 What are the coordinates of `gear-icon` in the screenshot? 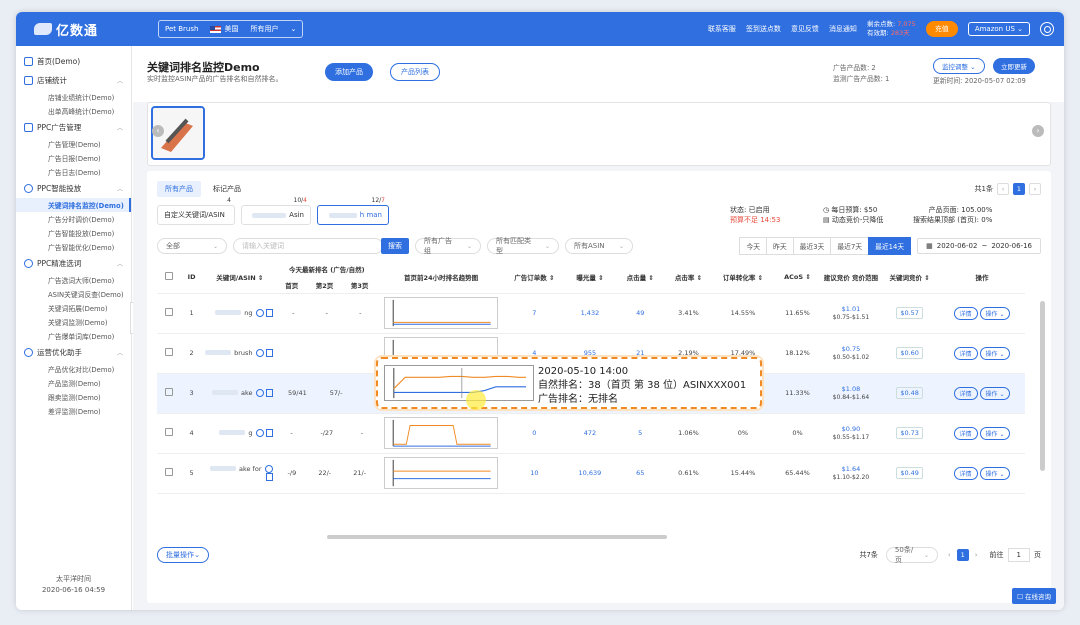 It's located at (1047, 29).